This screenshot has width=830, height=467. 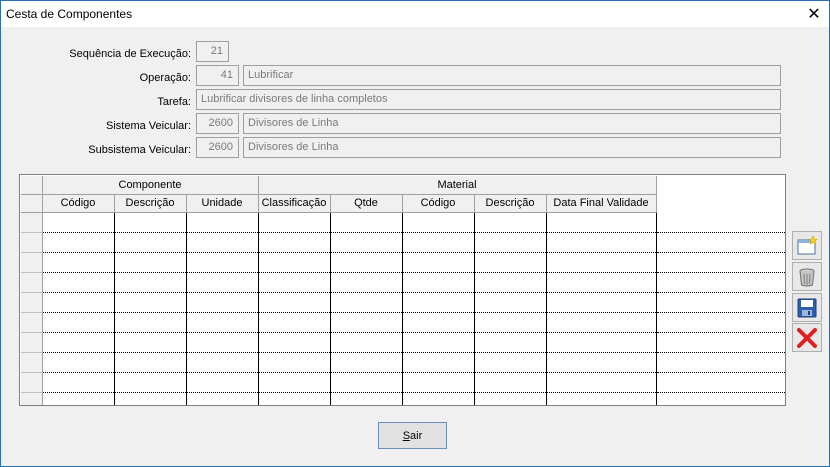 What do you see at coordinates (807, 307) in the screenshot?
I see `save-button` at bounding box center [807, 307].